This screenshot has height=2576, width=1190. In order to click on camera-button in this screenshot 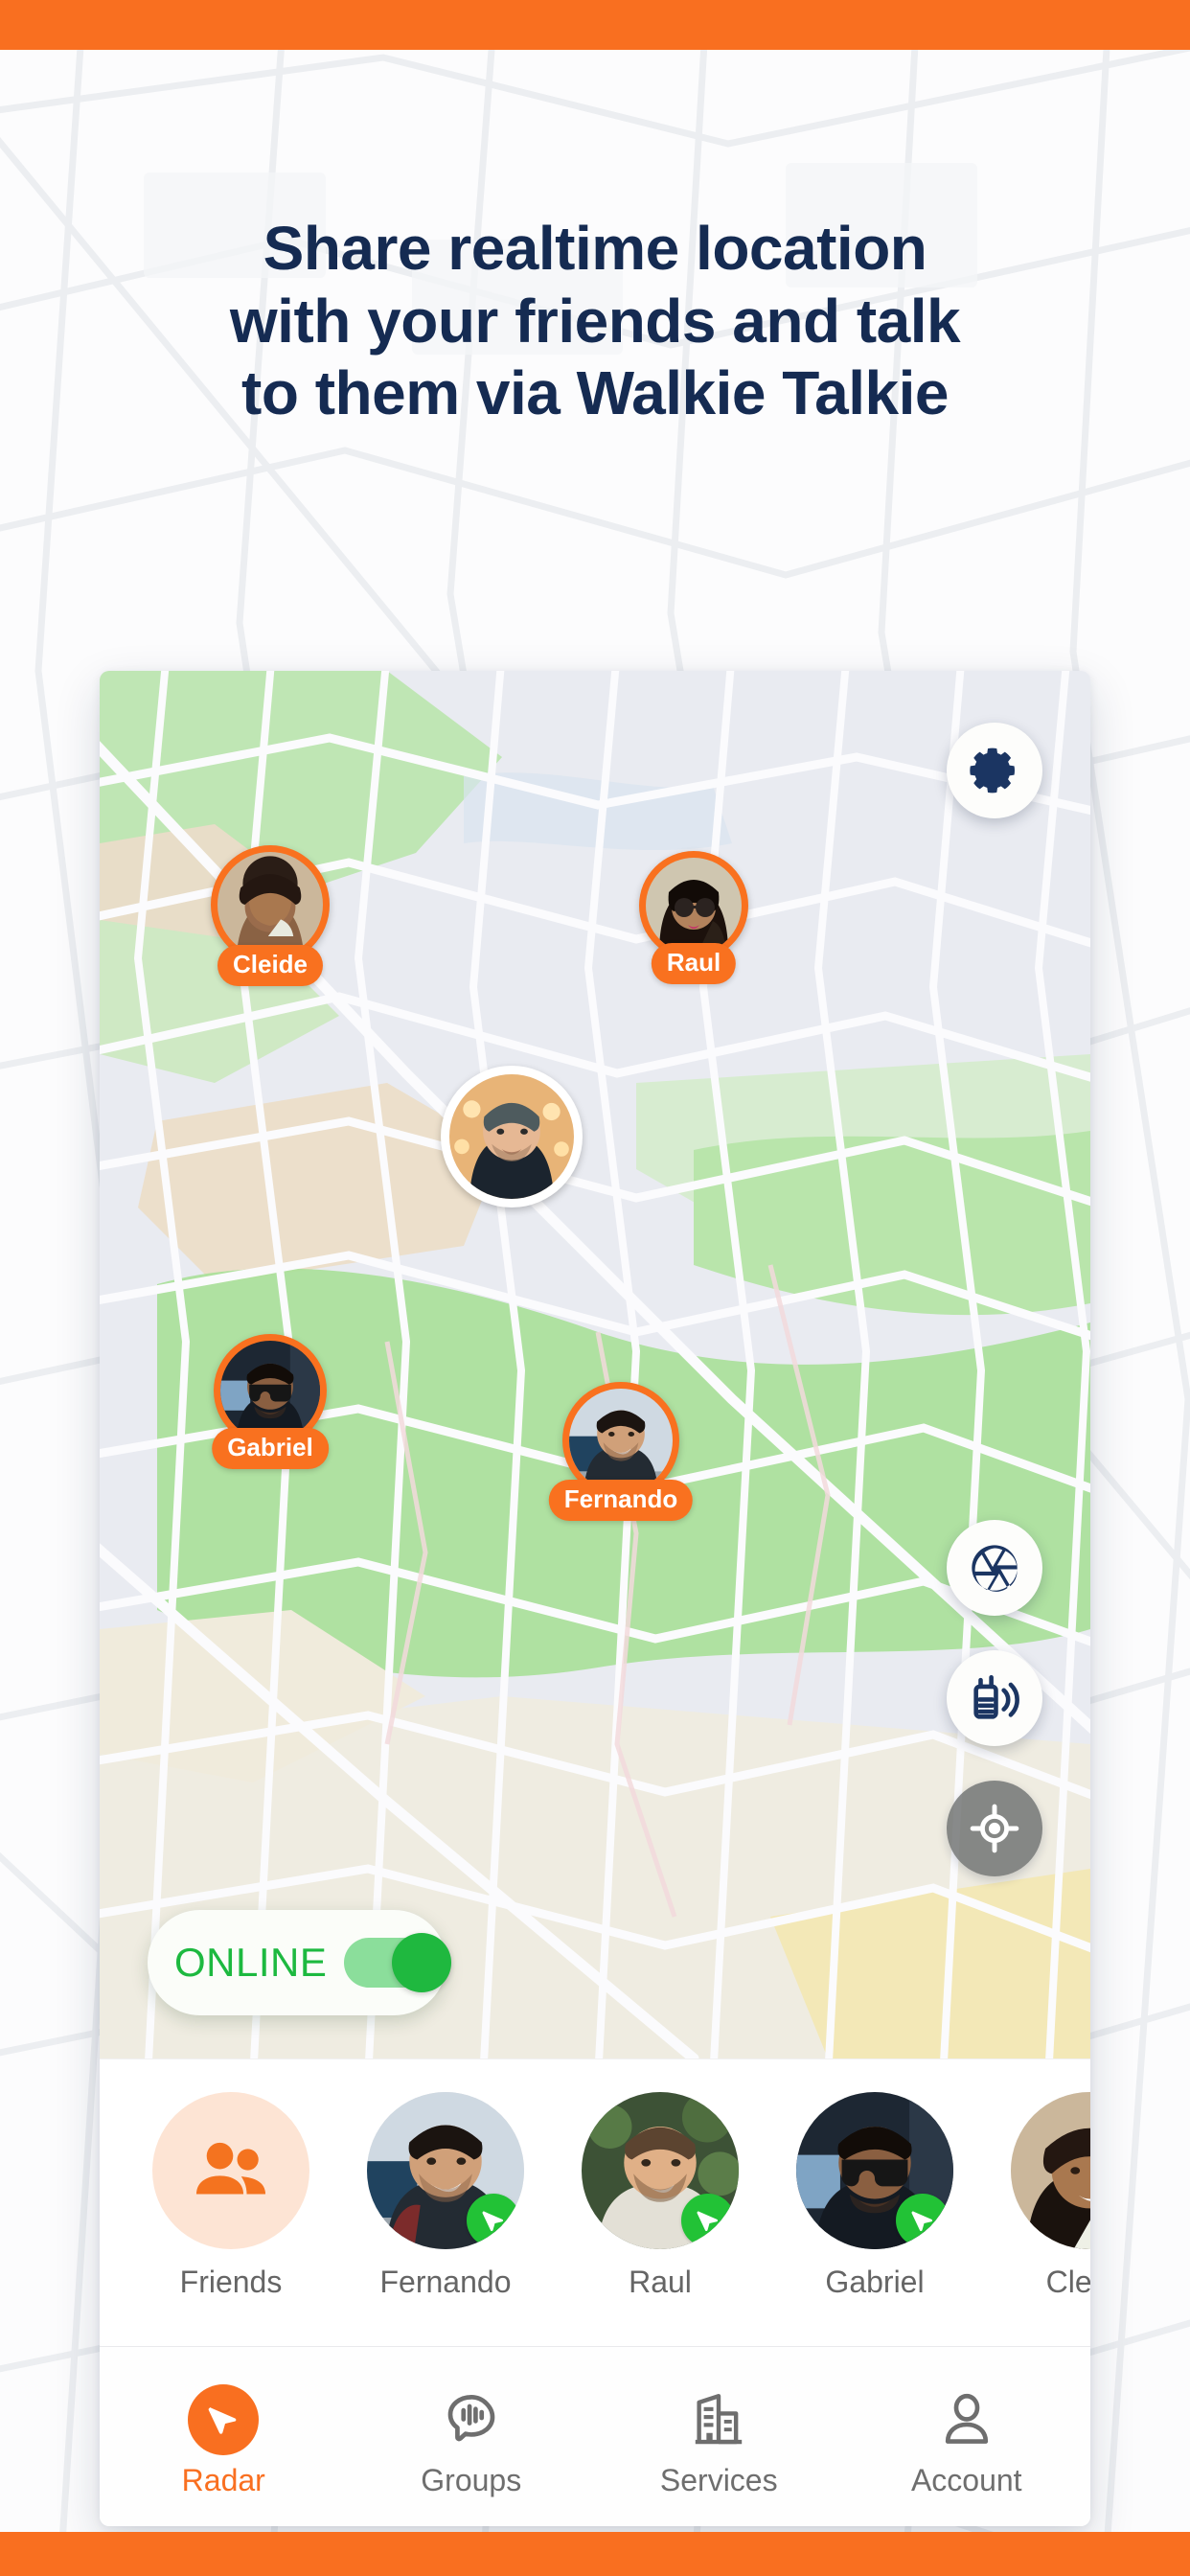, I will do `click(995, 1568)`.